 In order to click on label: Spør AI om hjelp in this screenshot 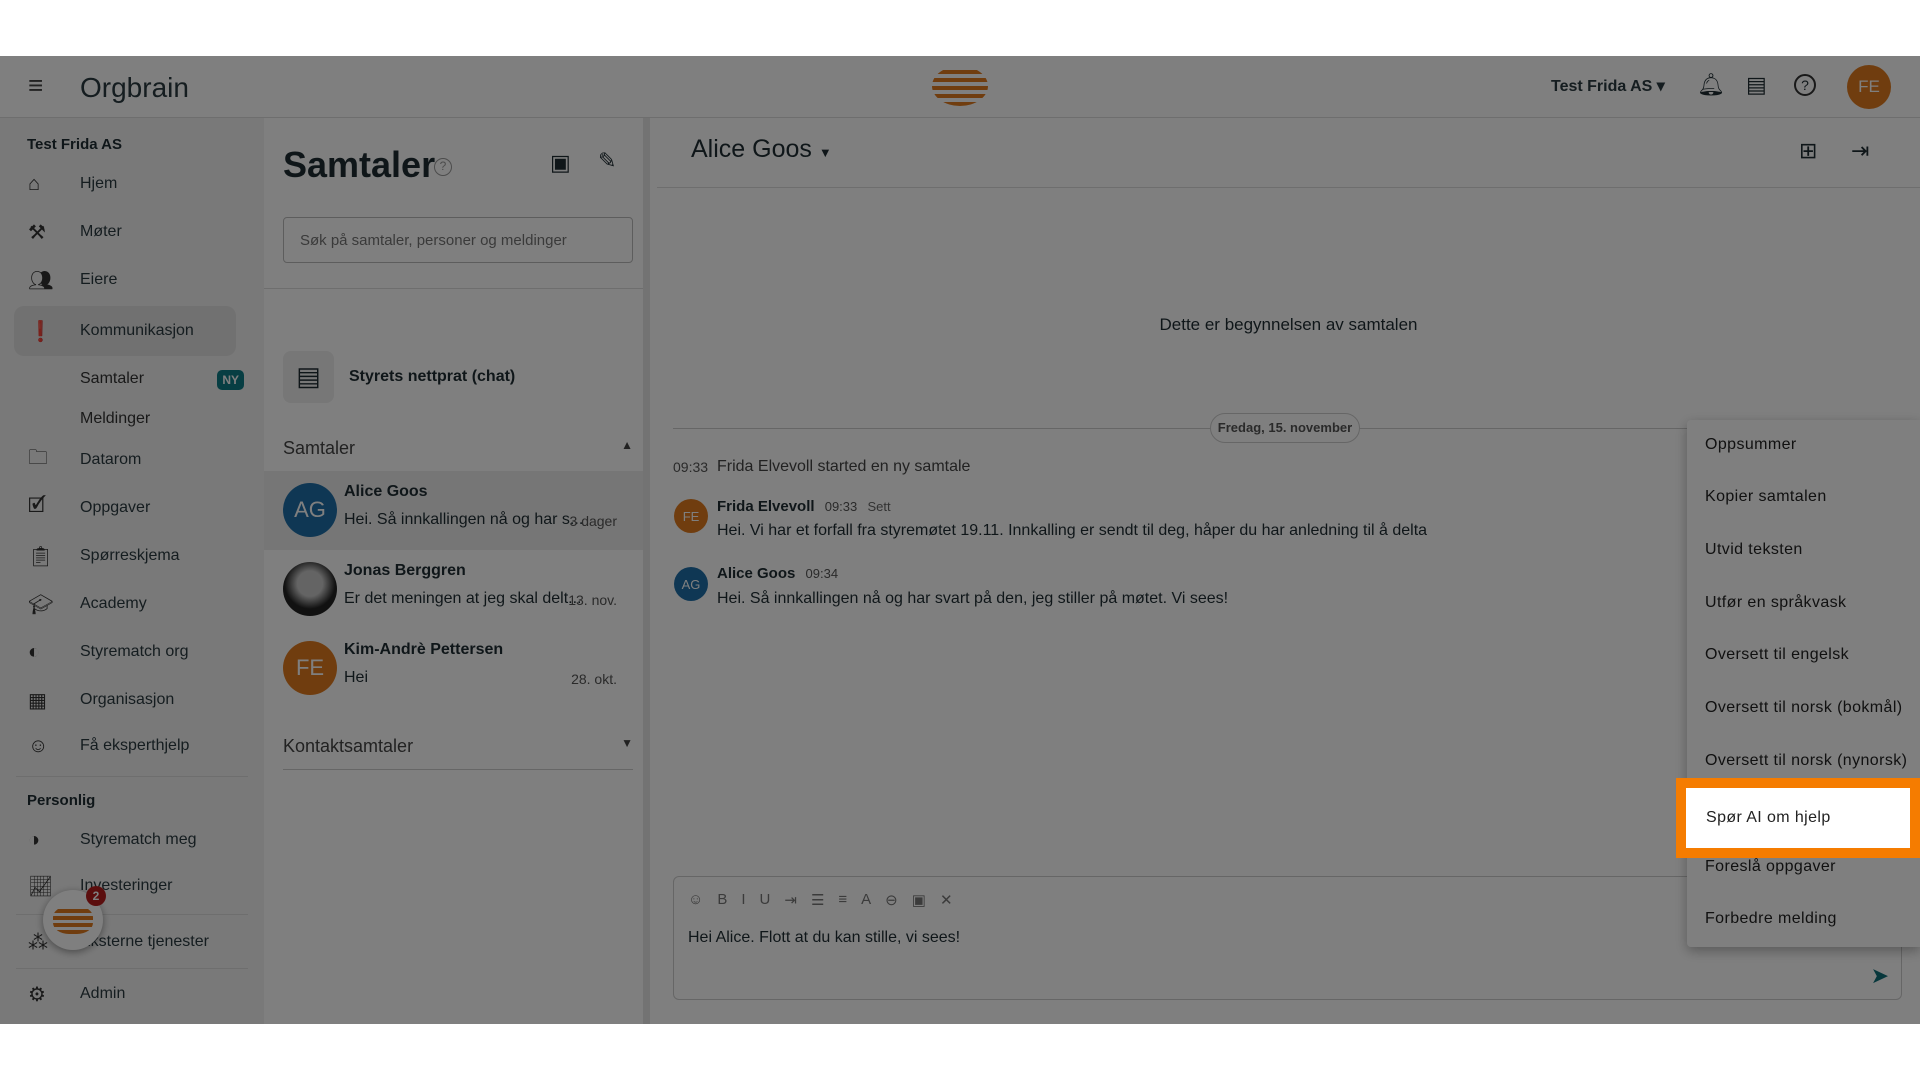, I will do `click(1768, 817)`.